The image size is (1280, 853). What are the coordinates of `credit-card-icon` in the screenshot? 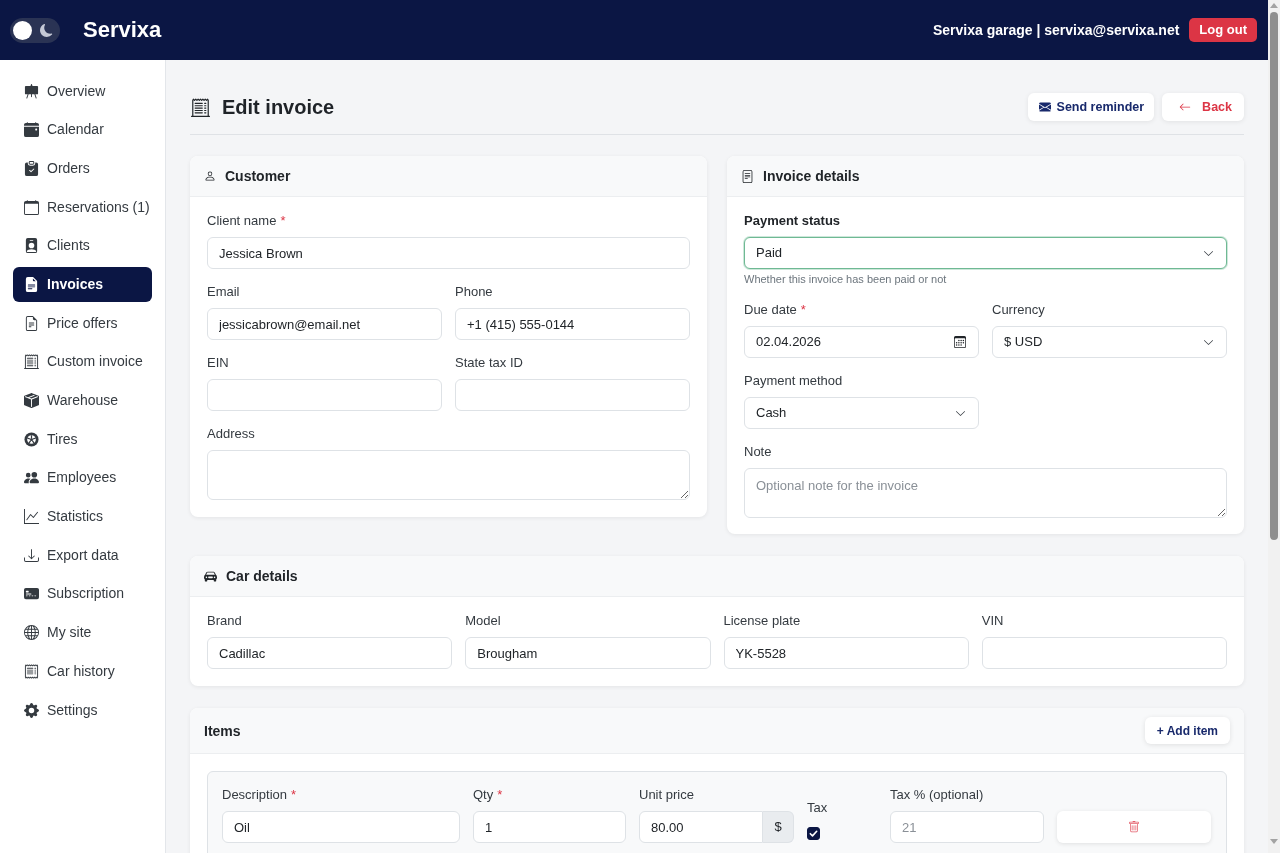 It's located at (31, 594).